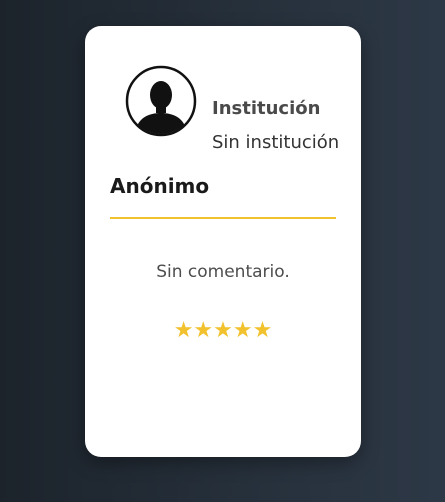 This screenshot has height=502, width=445. Describe the element at coordinates (223, 218) in the screenshot. I see `divider` at that location.